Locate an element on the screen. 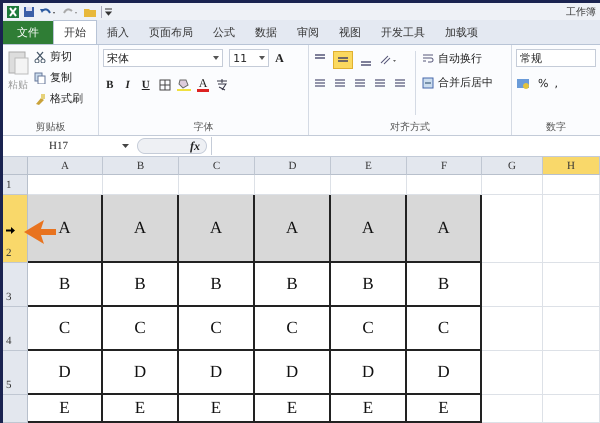  left-arrow-annotation is located at coordinates (40, 232).